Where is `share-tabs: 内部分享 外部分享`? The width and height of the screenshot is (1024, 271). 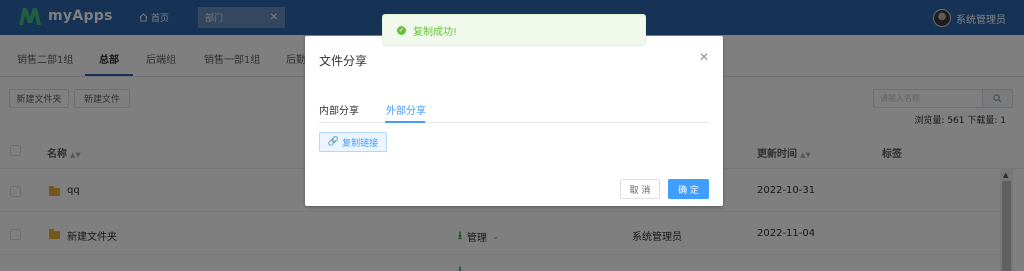 share-tabs: 内部分享 外部分享 is located at coordinates (514, 112).